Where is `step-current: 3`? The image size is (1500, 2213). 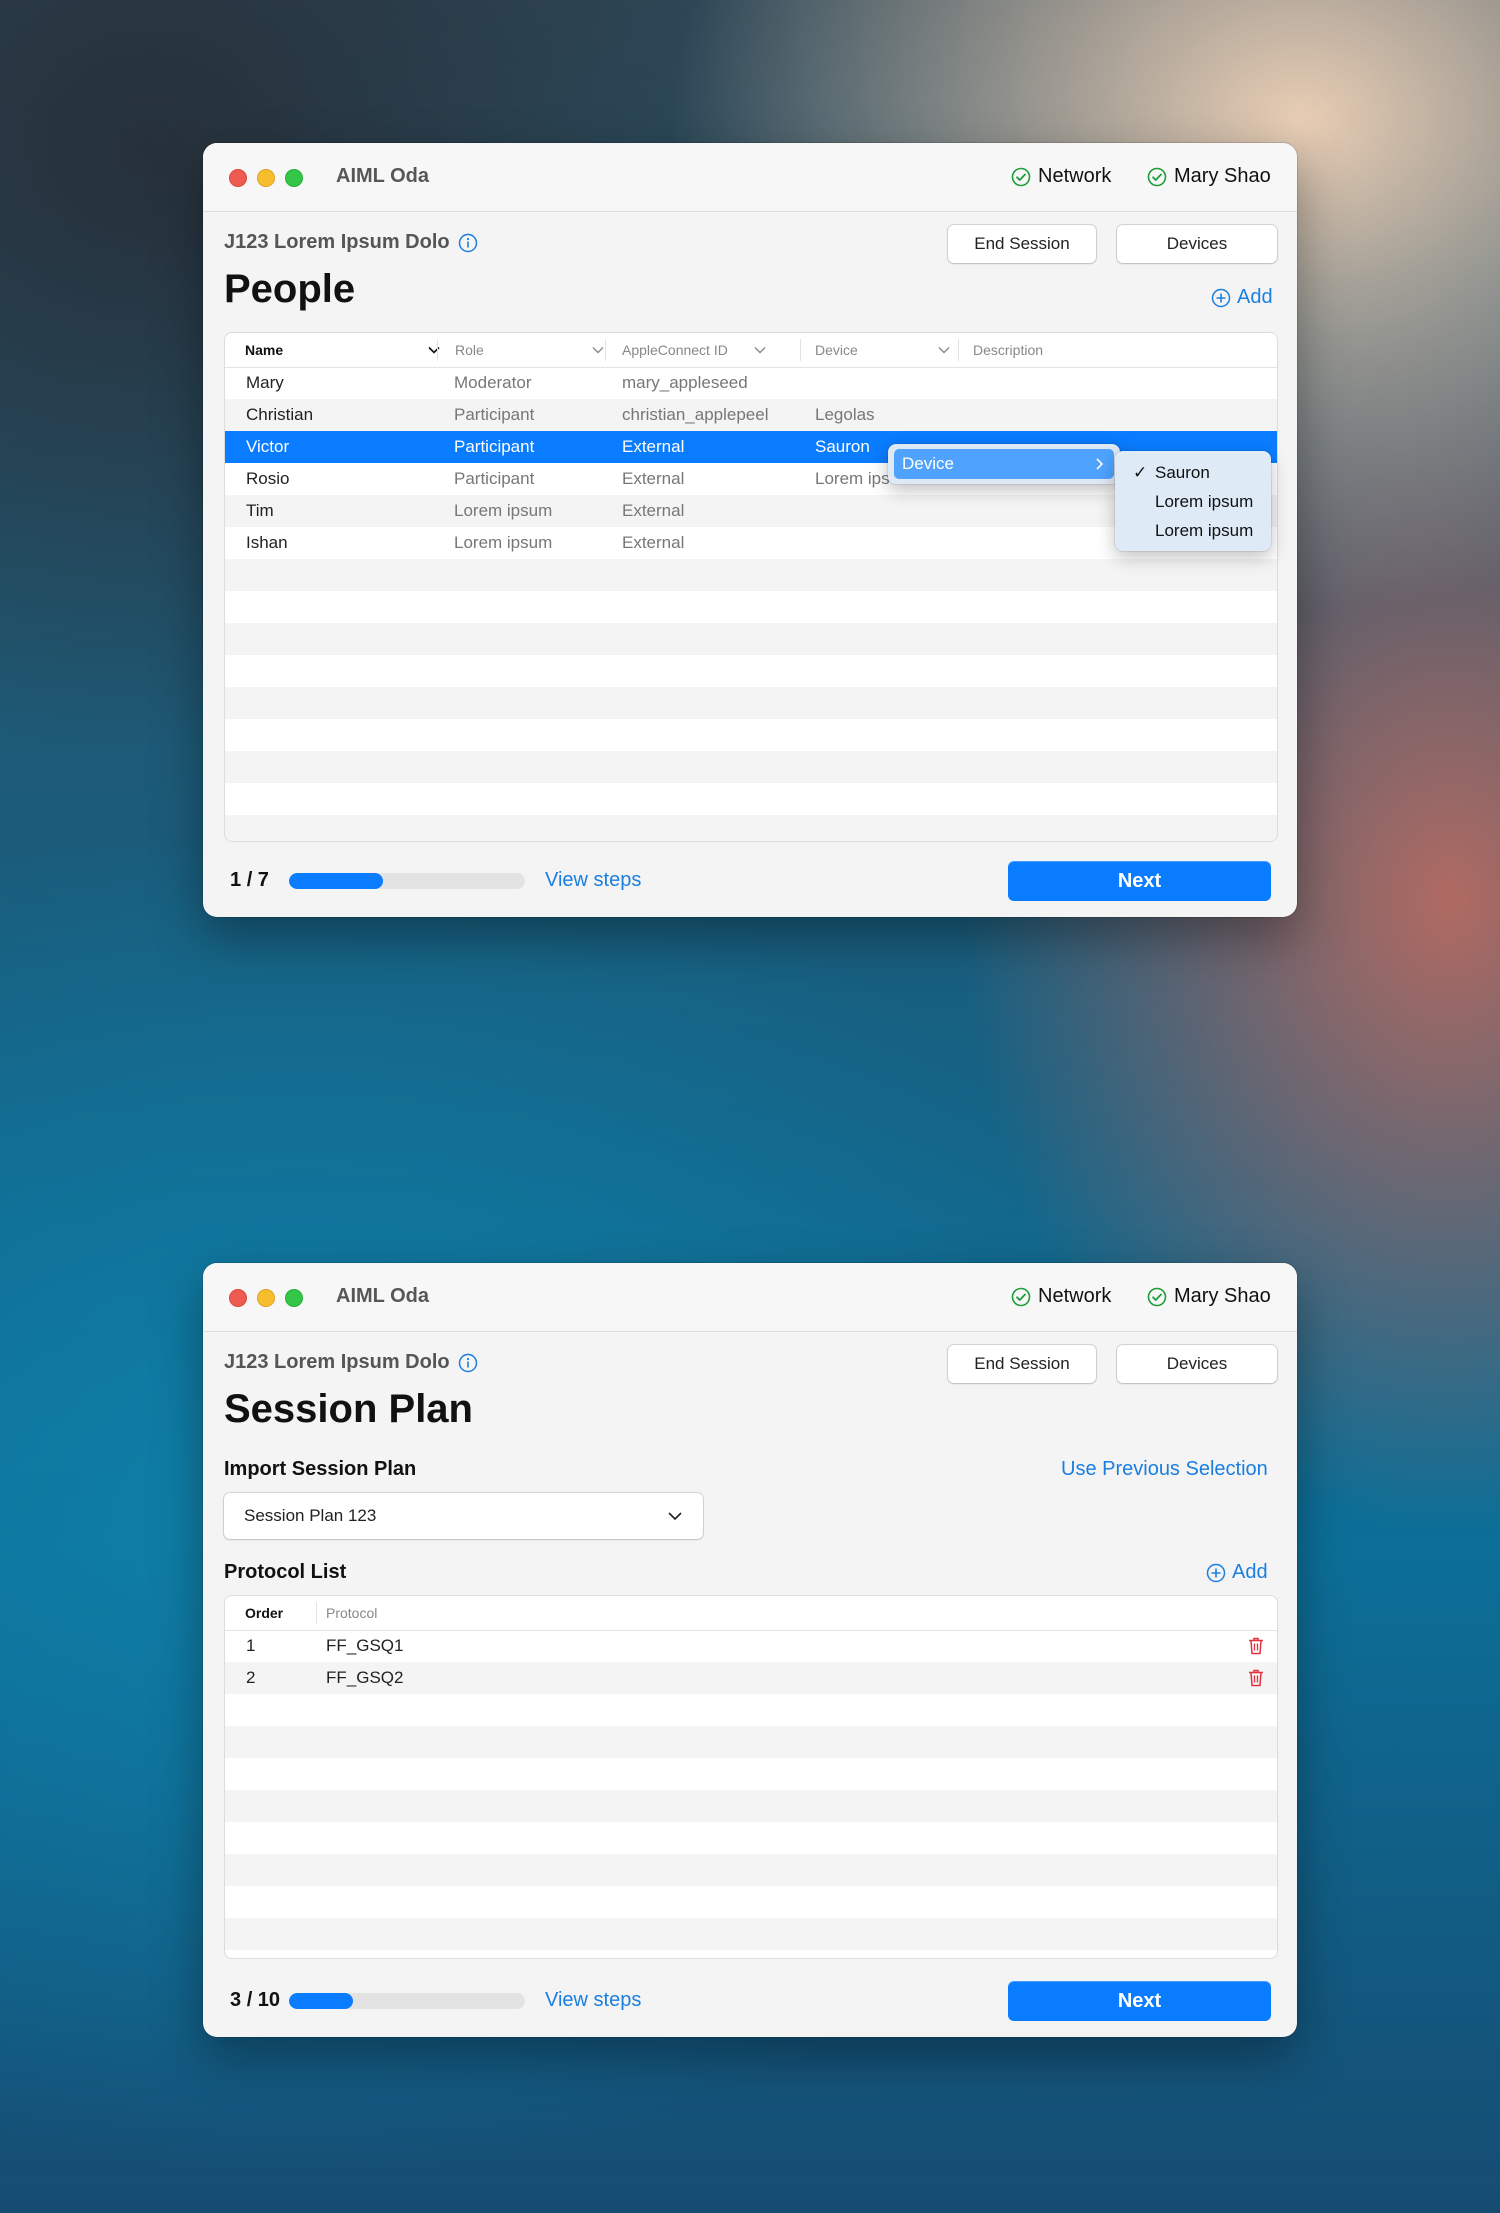 step-current: 3 is located at coordinates (236, 2000).